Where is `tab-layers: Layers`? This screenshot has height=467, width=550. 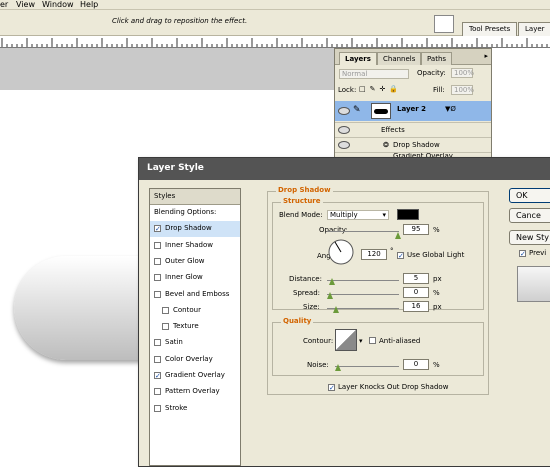
tab-layers: Layers is located at coordinates (358, 58).